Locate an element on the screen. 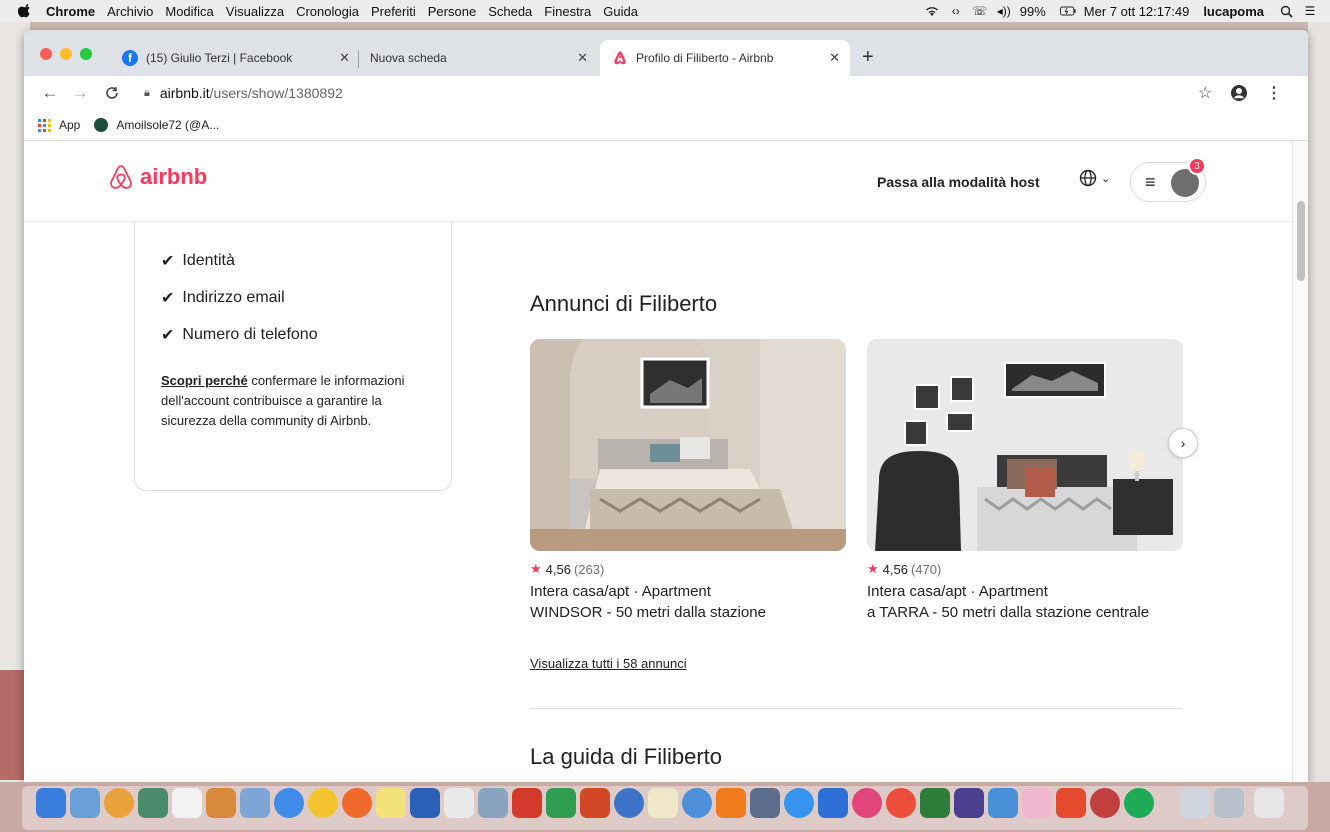 Image resolution: width=1330 pixels, height=832 pixels. host-mode-link: Passa alla modalità host is located at coordinates (958, 182).